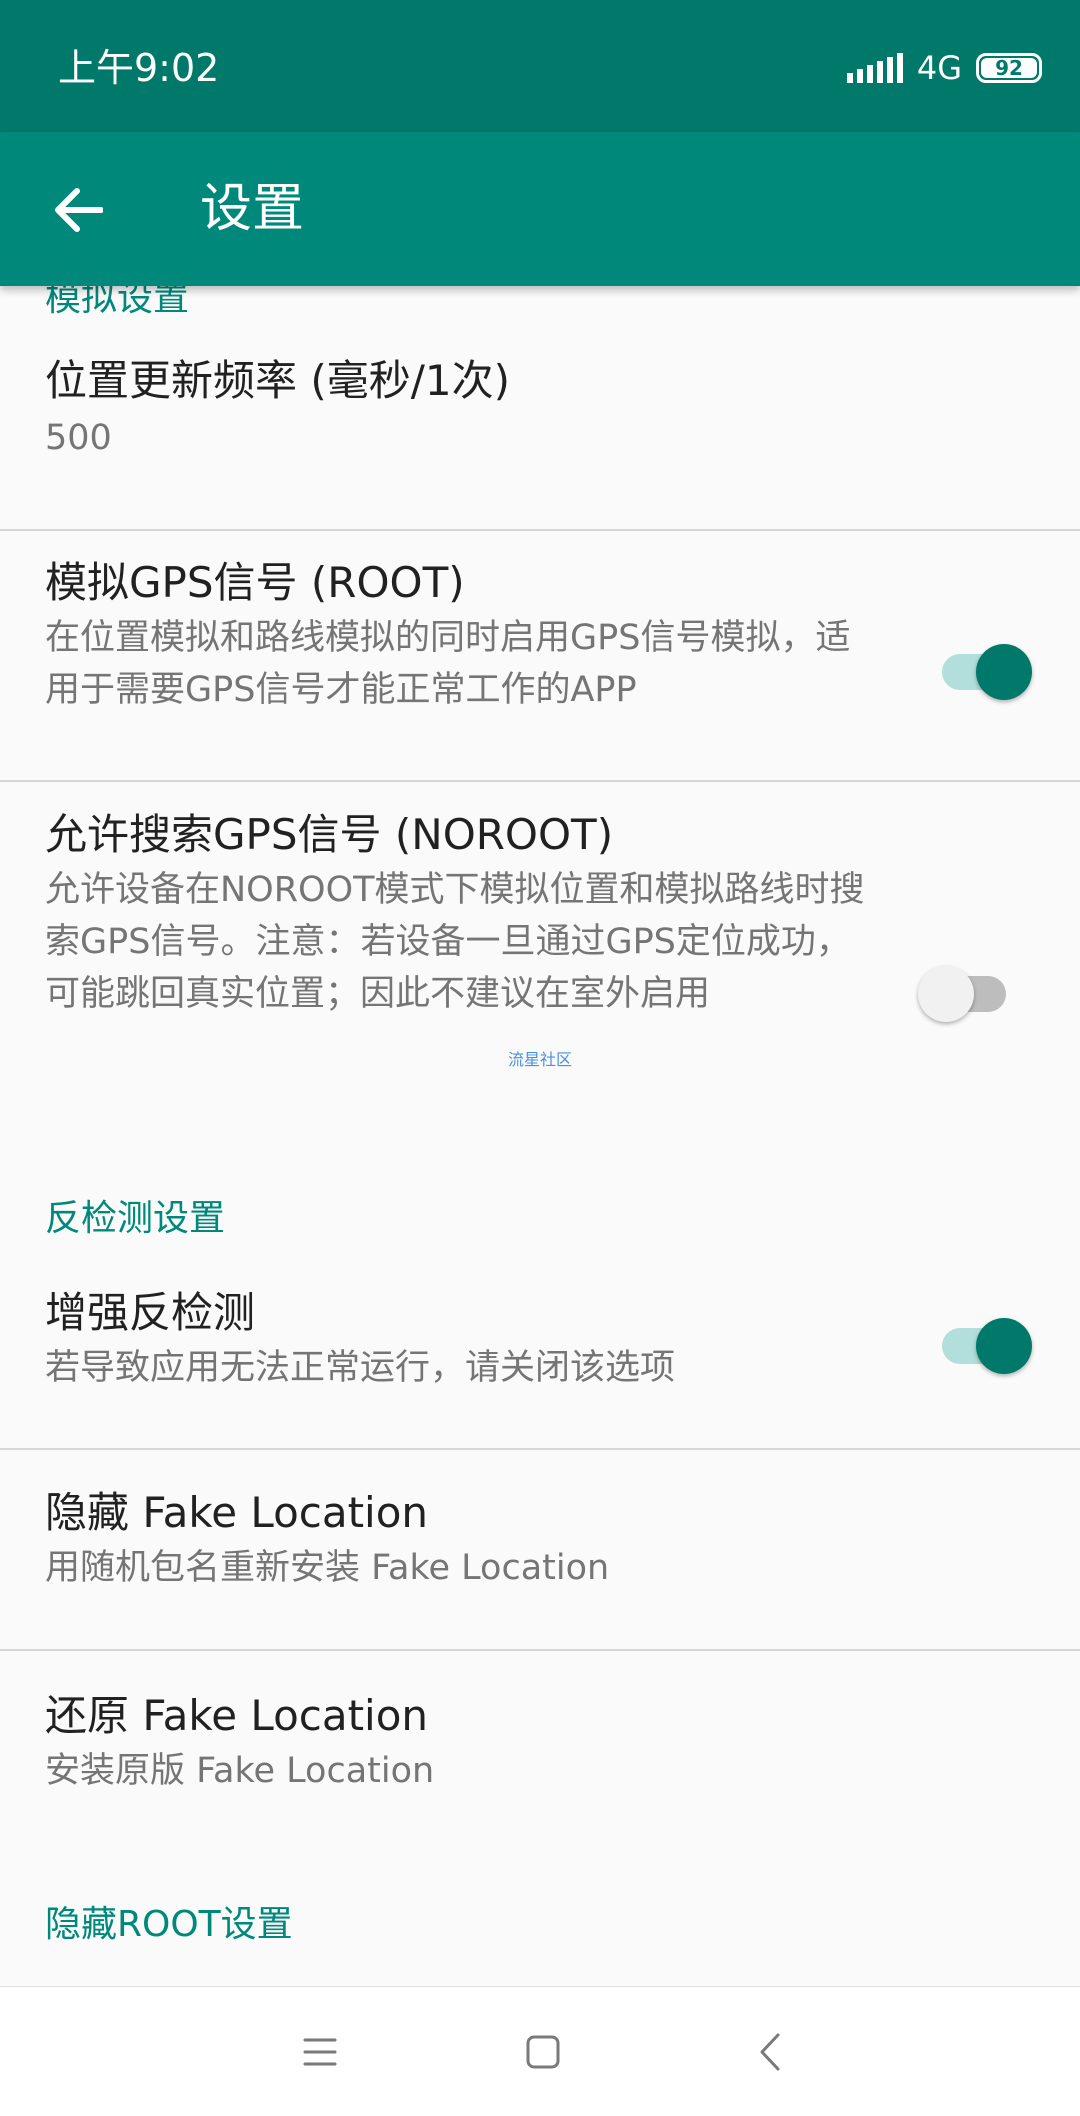 The height and width of the screenshot is (2116, 1080). Describe the element at coordinates (252, 209) in the screenshot. I see `page-title: 设置` at that location.